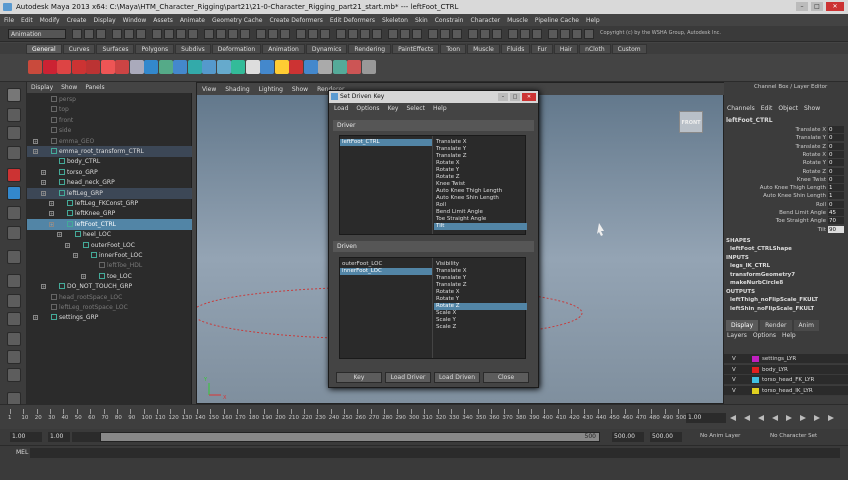  I want to click on list-item: Tilt, so click(480, 226).